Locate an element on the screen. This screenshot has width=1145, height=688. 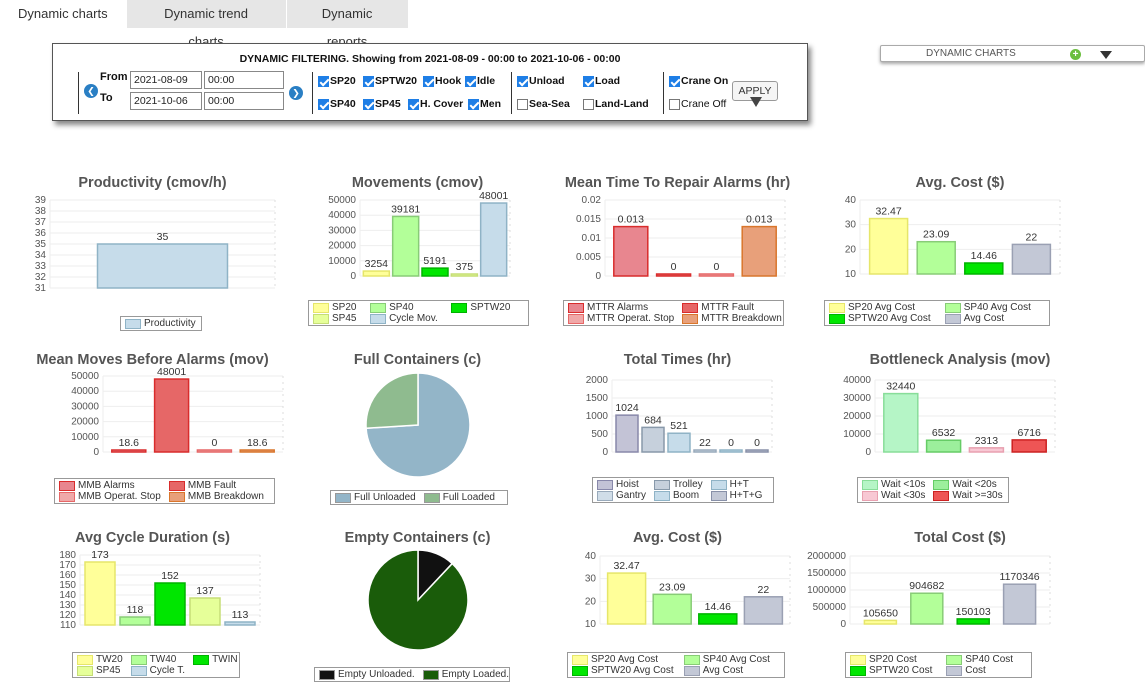
legend-item: H+T is located at coordinates (736, 484).